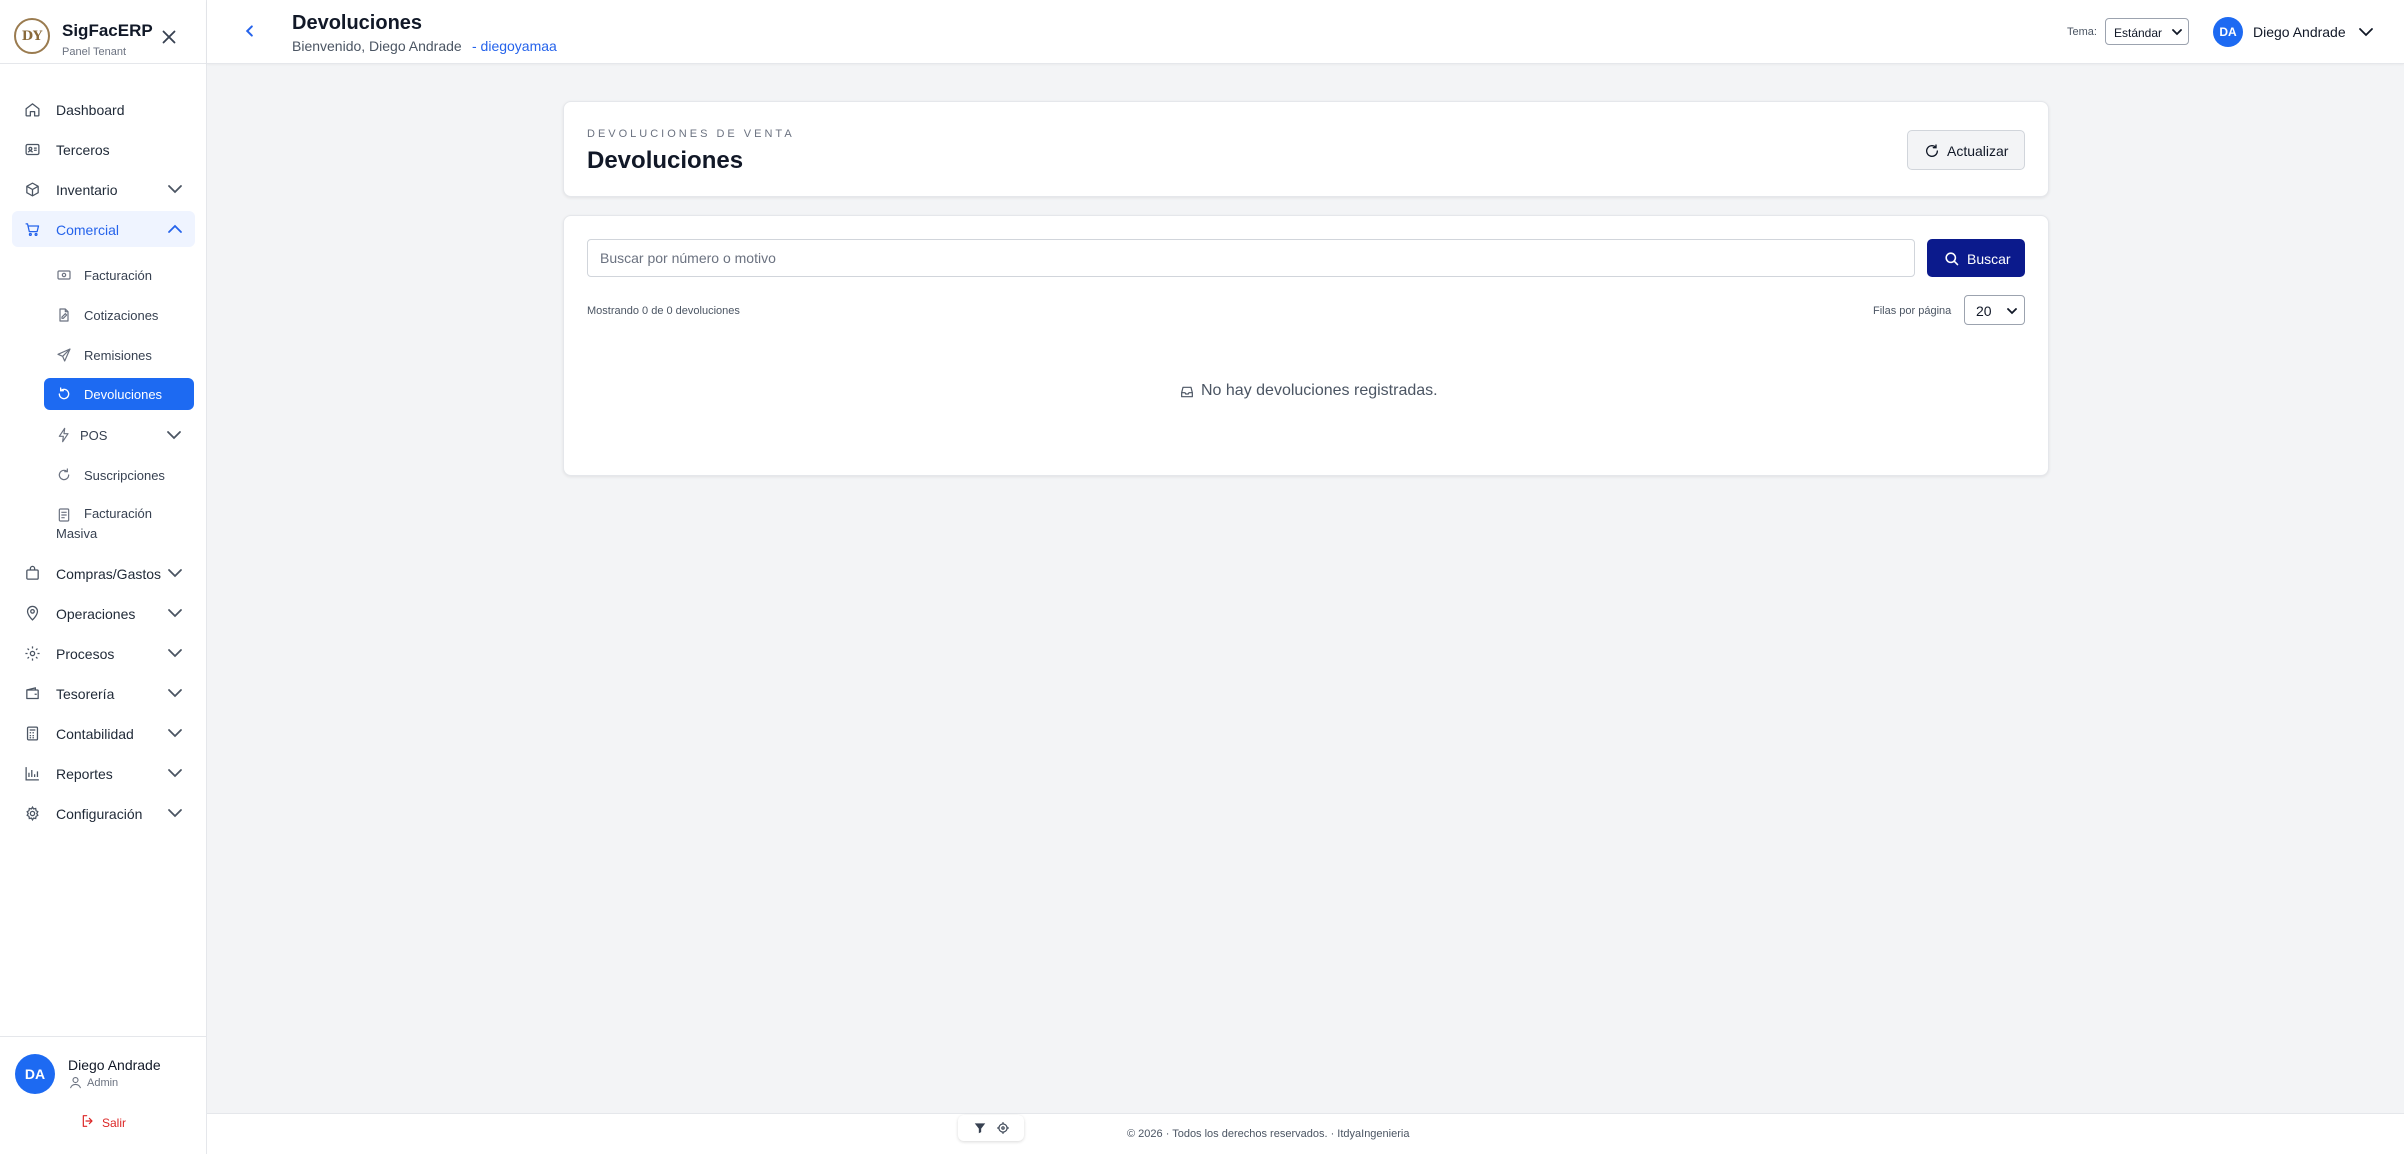  I want to click on sidebar-item-label: Reportes, so click(84, 774).